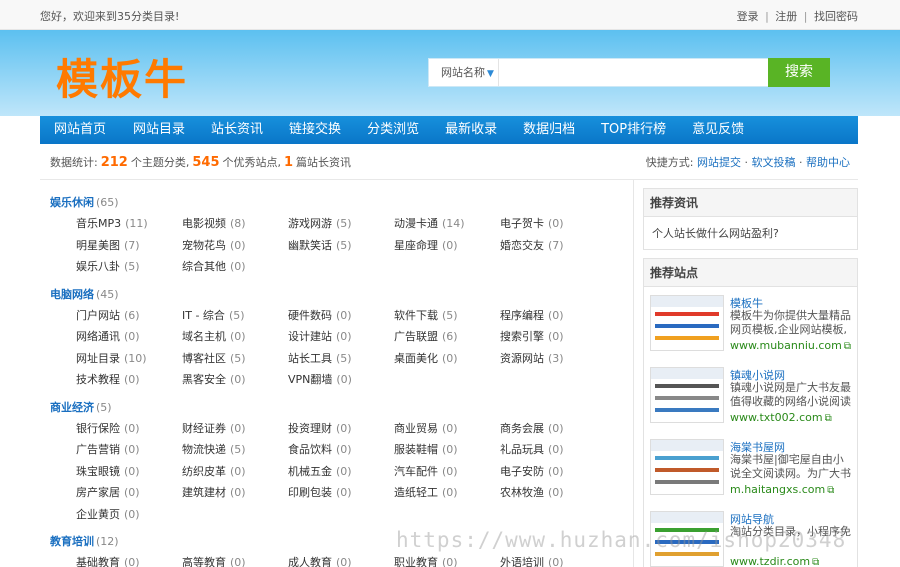 Image resolution: width=900 pixels, height=567 pixels. What do you see at coordinates (214, 449) in the screenshot?
I see `subcategory-link: 物流快递 (5)` at bounding box center [214, 449].